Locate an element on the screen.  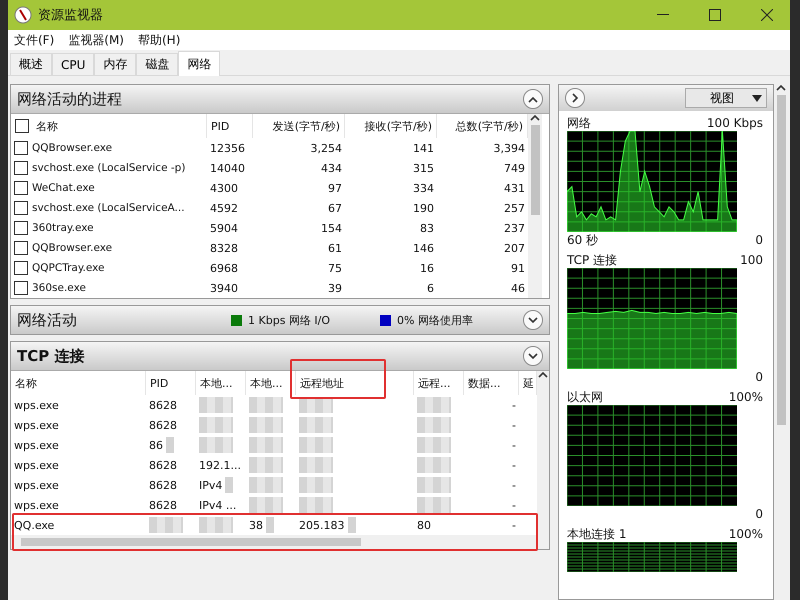
table-cell-text: 75 is located at coordinates (335, 268).